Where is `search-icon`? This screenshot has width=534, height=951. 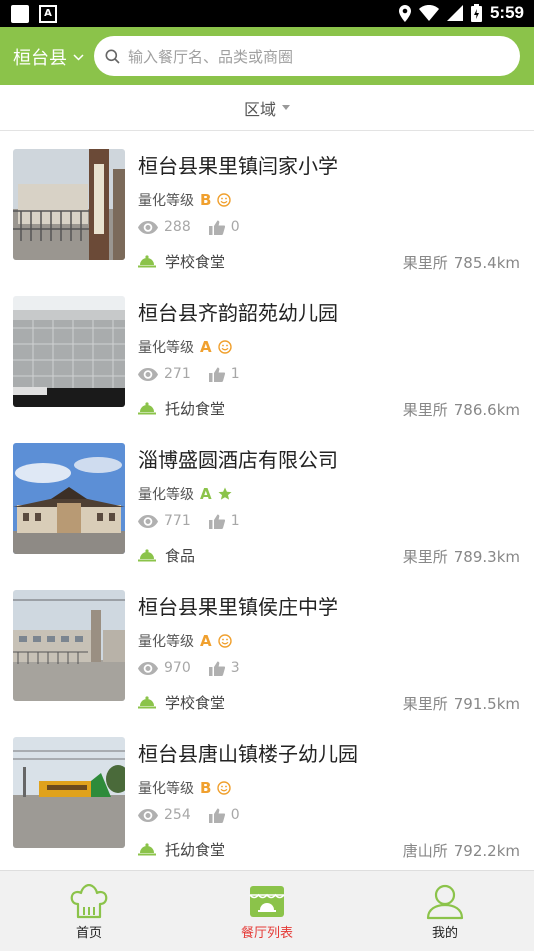 search-icon is located at coordinates (112, 56).